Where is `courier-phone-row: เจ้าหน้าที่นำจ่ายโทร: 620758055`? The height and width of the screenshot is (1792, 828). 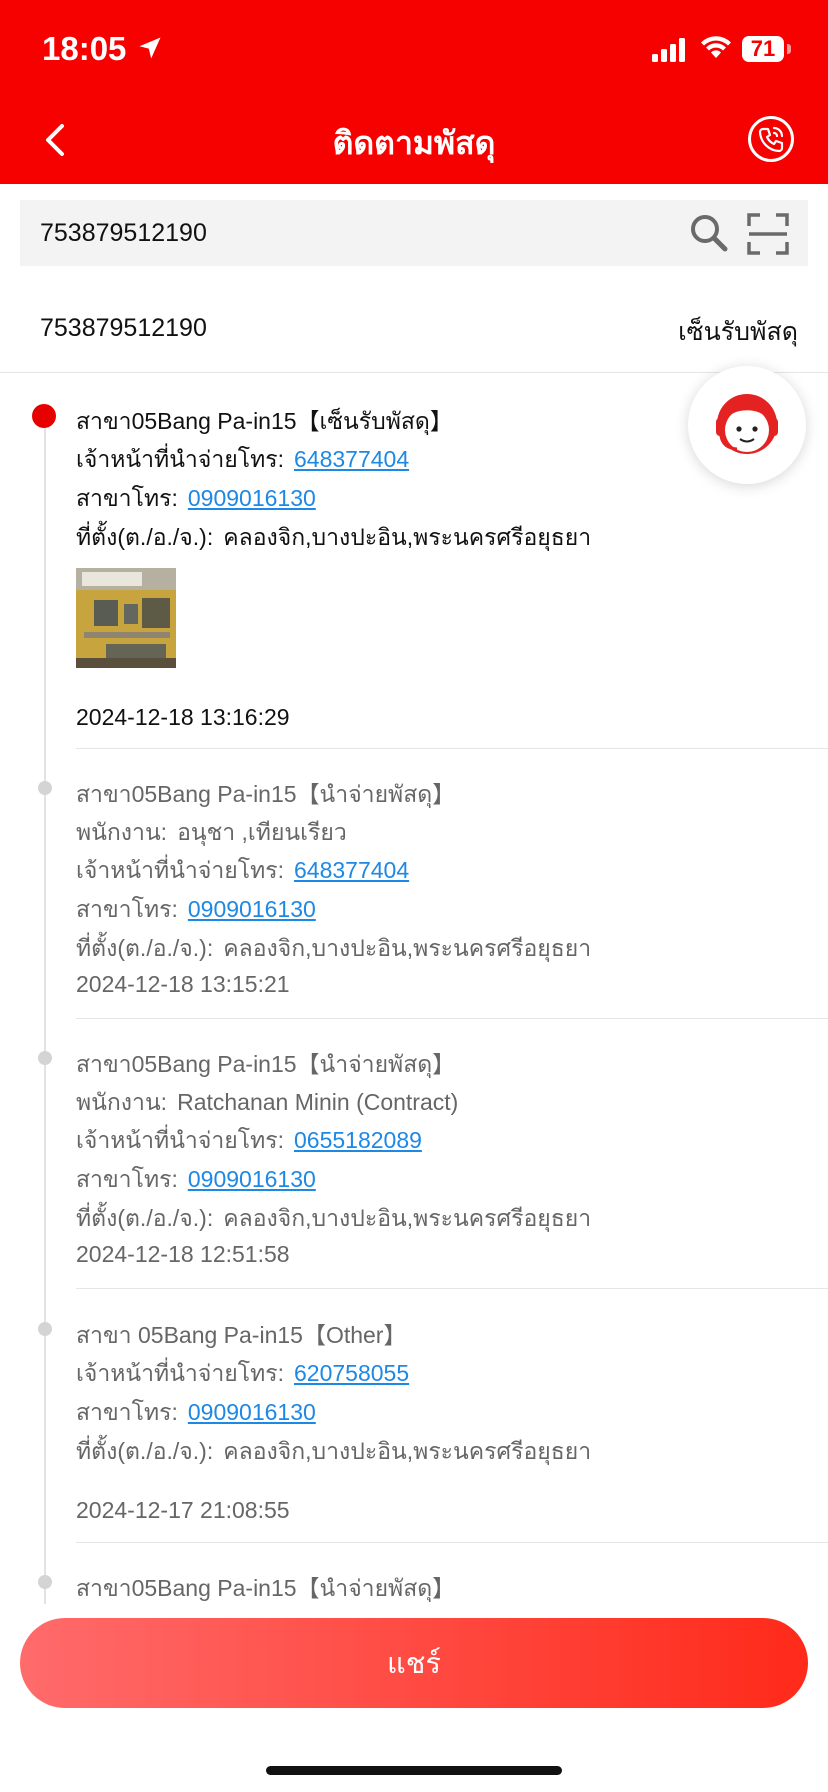
courier-phone-row: เจ้าหน้าที่นำจ่ายโทร: 620758055 is located at coordinates (242, 1374).